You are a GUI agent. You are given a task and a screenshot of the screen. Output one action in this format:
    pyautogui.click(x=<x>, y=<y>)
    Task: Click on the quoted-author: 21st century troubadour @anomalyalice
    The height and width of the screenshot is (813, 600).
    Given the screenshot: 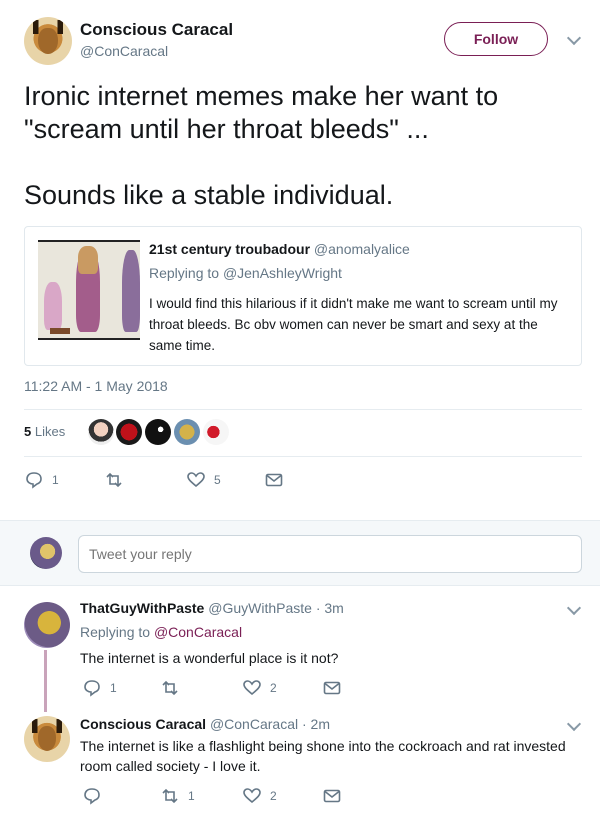 What is the action you would take?
    pyautogui.click(x=279, y=249)
    